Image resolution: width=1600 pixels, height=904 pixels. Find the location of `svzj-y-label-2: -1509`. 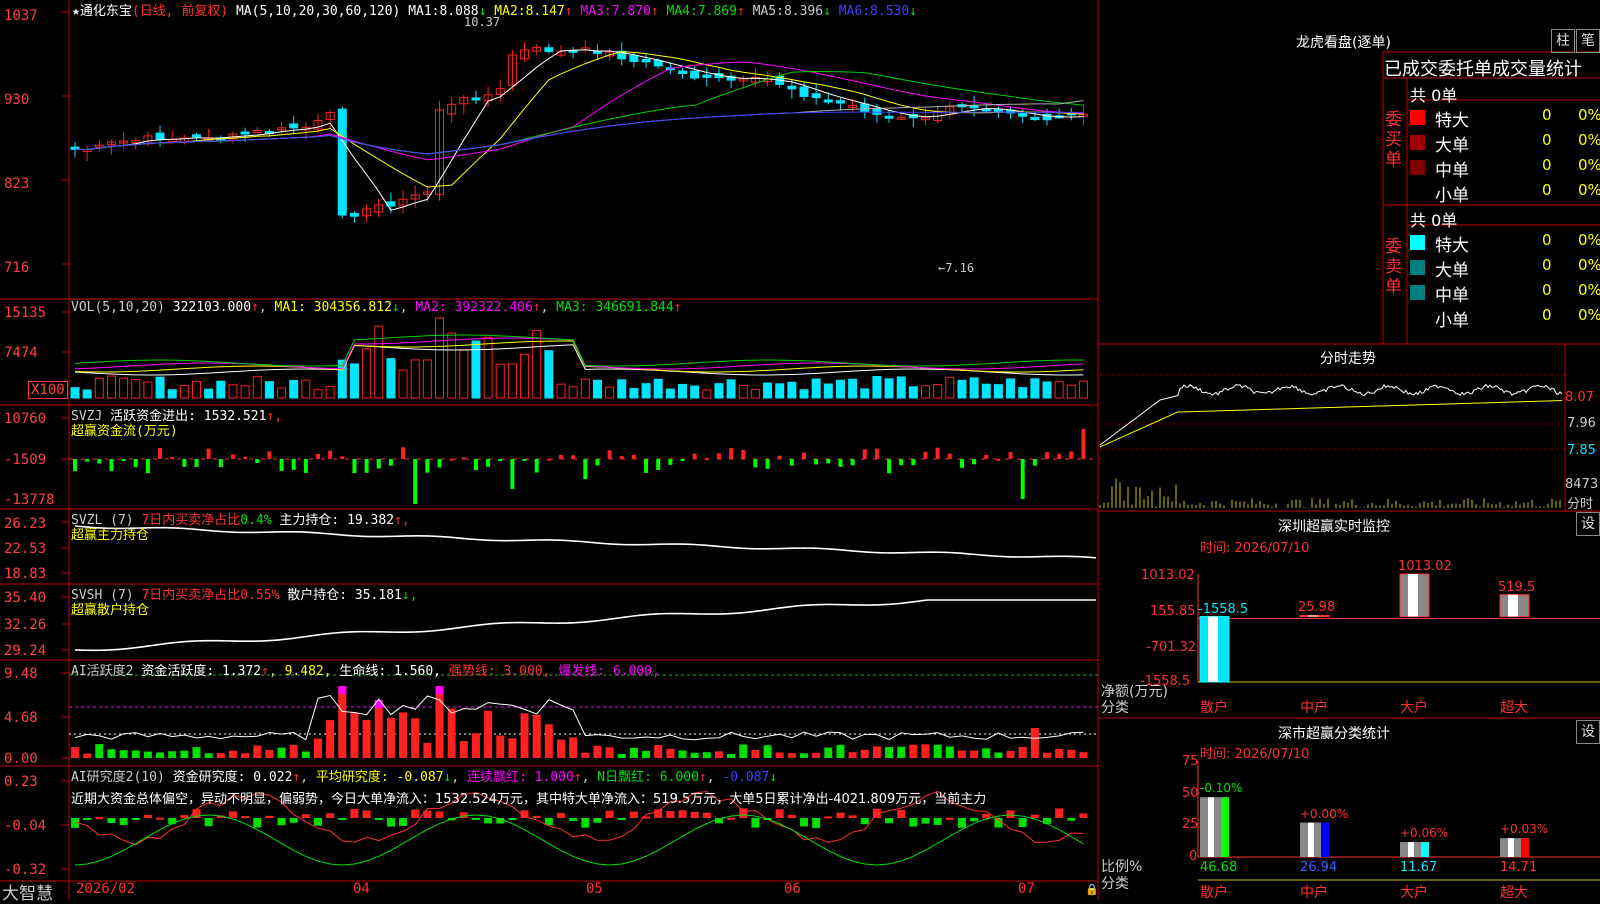

svzj-y-label-2: -1509 is located at coordinates (25, 460).